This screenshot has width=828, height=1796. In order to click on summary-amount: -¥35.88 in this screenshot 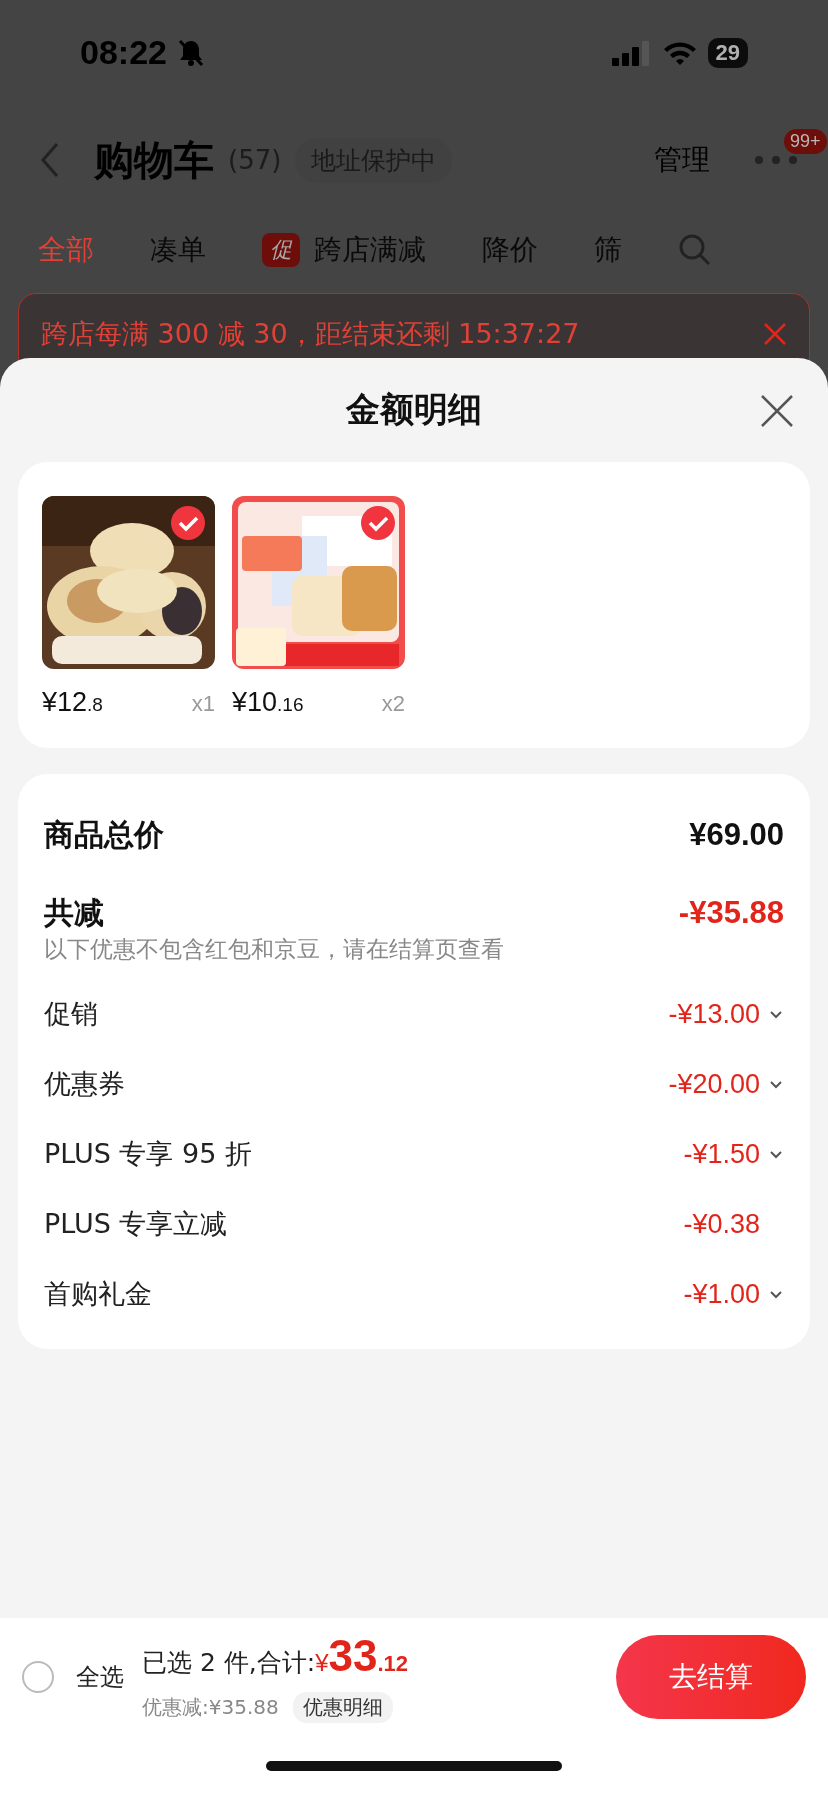, I will do `click(731, 913)`.